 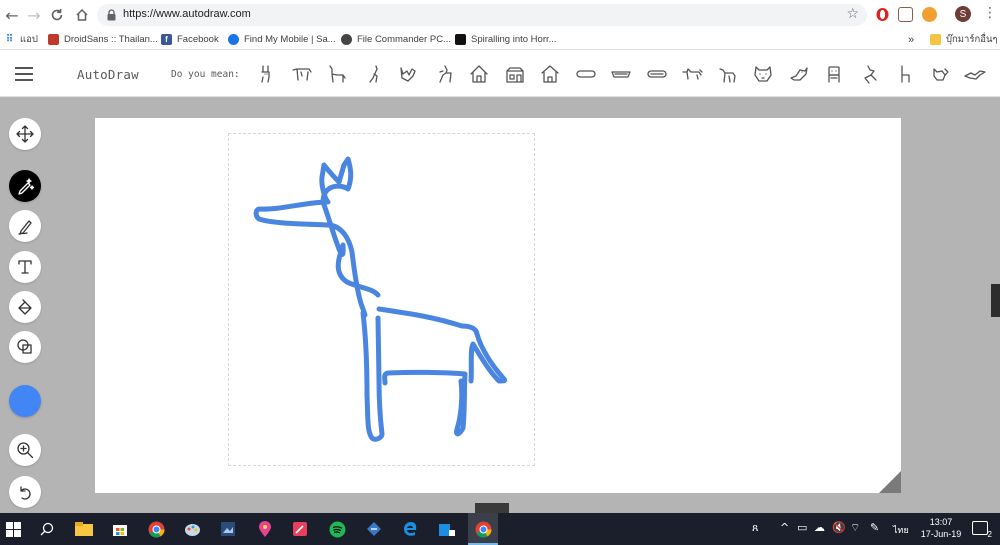 I want to click on bookmark-other: บุ๊กมาร์กอื่นๆ, so click(x=964, y=39).